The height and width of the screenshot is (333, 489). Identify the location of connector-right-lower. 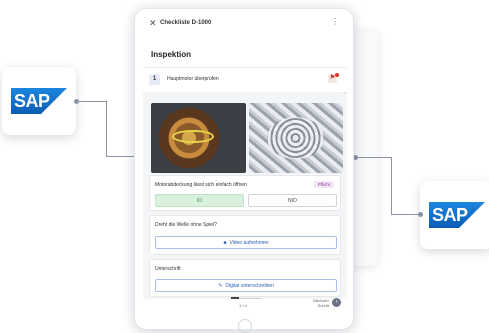
(405, 214).